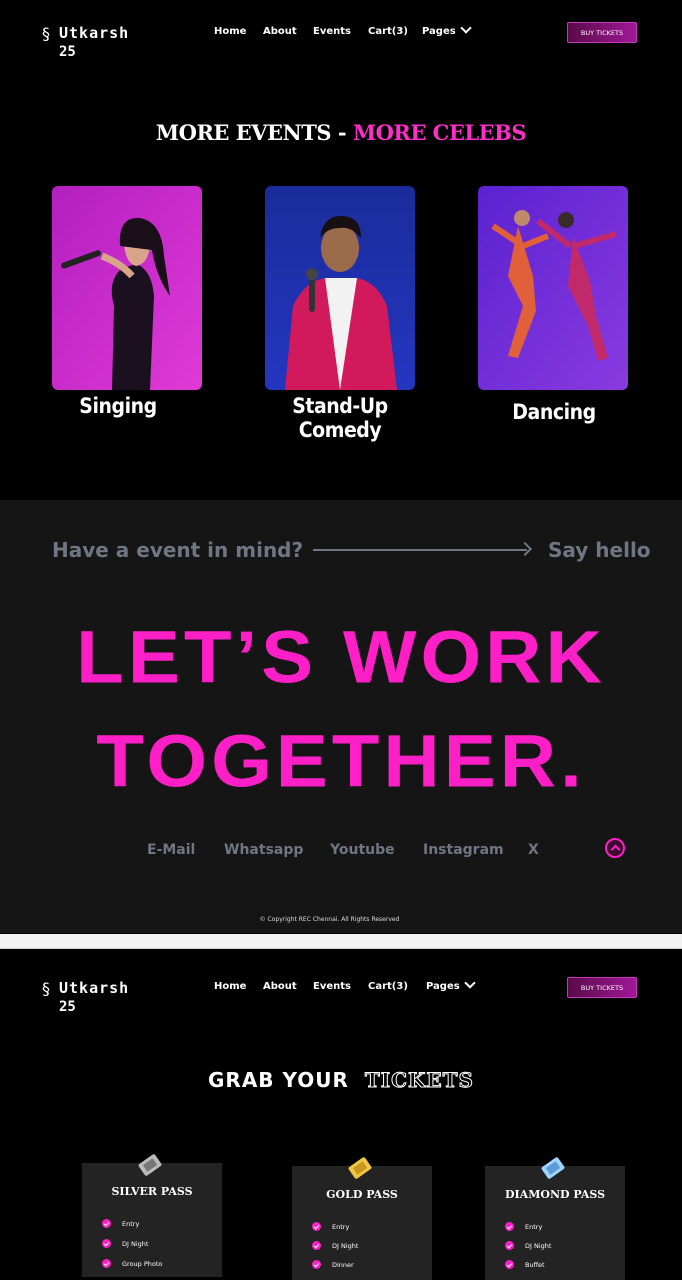  I want to click on logo-word-2: Utkarsh, so click(94, 988).